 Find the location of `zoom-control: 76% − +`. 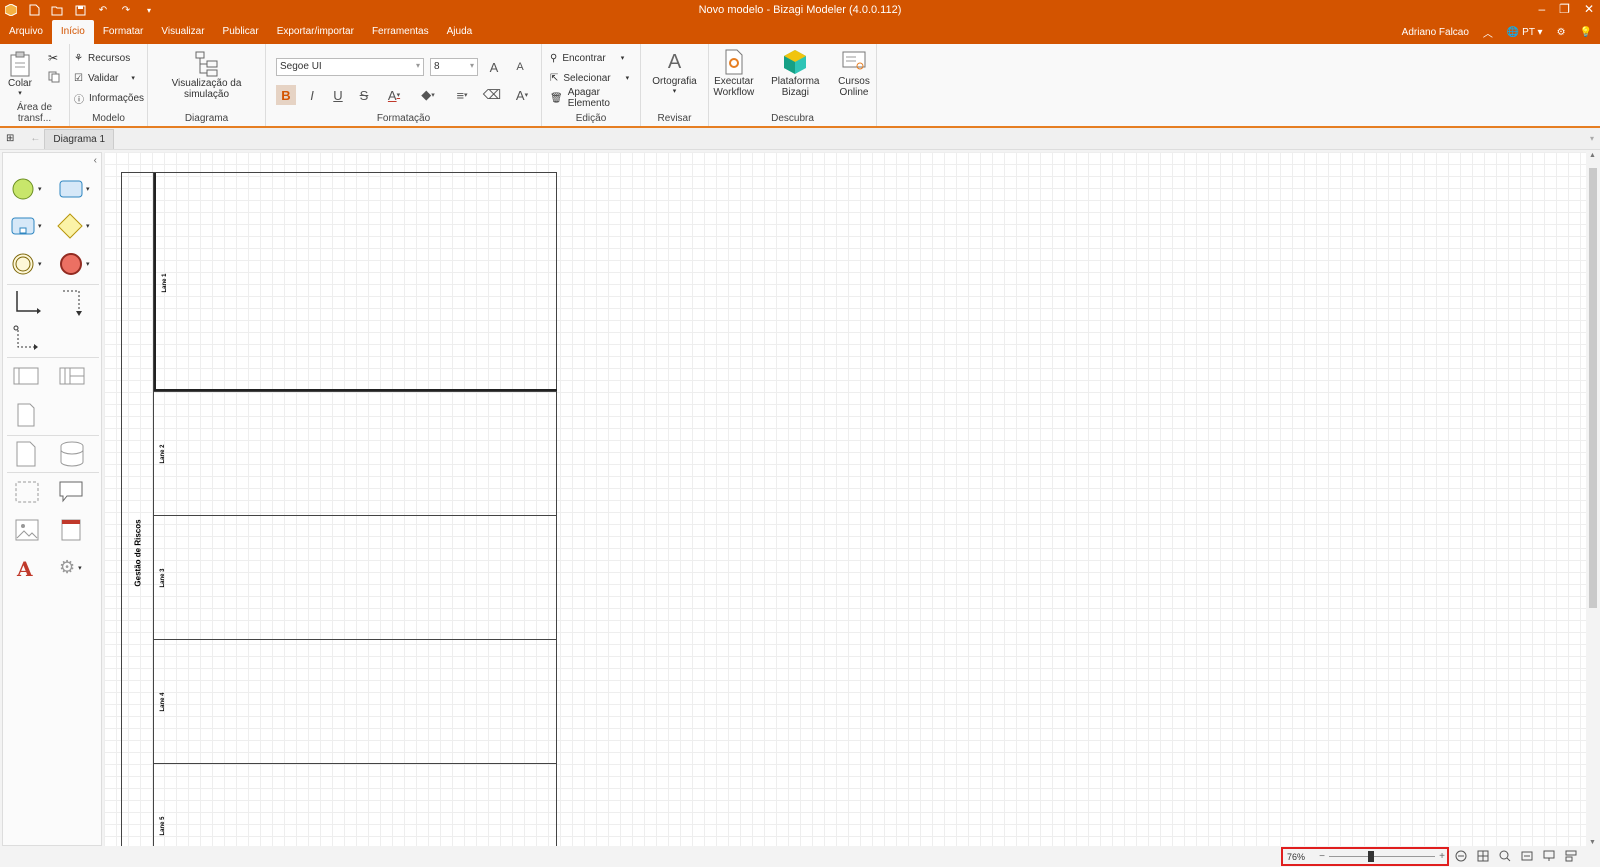

zoom-control: 76% − + is located at coordinates (1365, 856).